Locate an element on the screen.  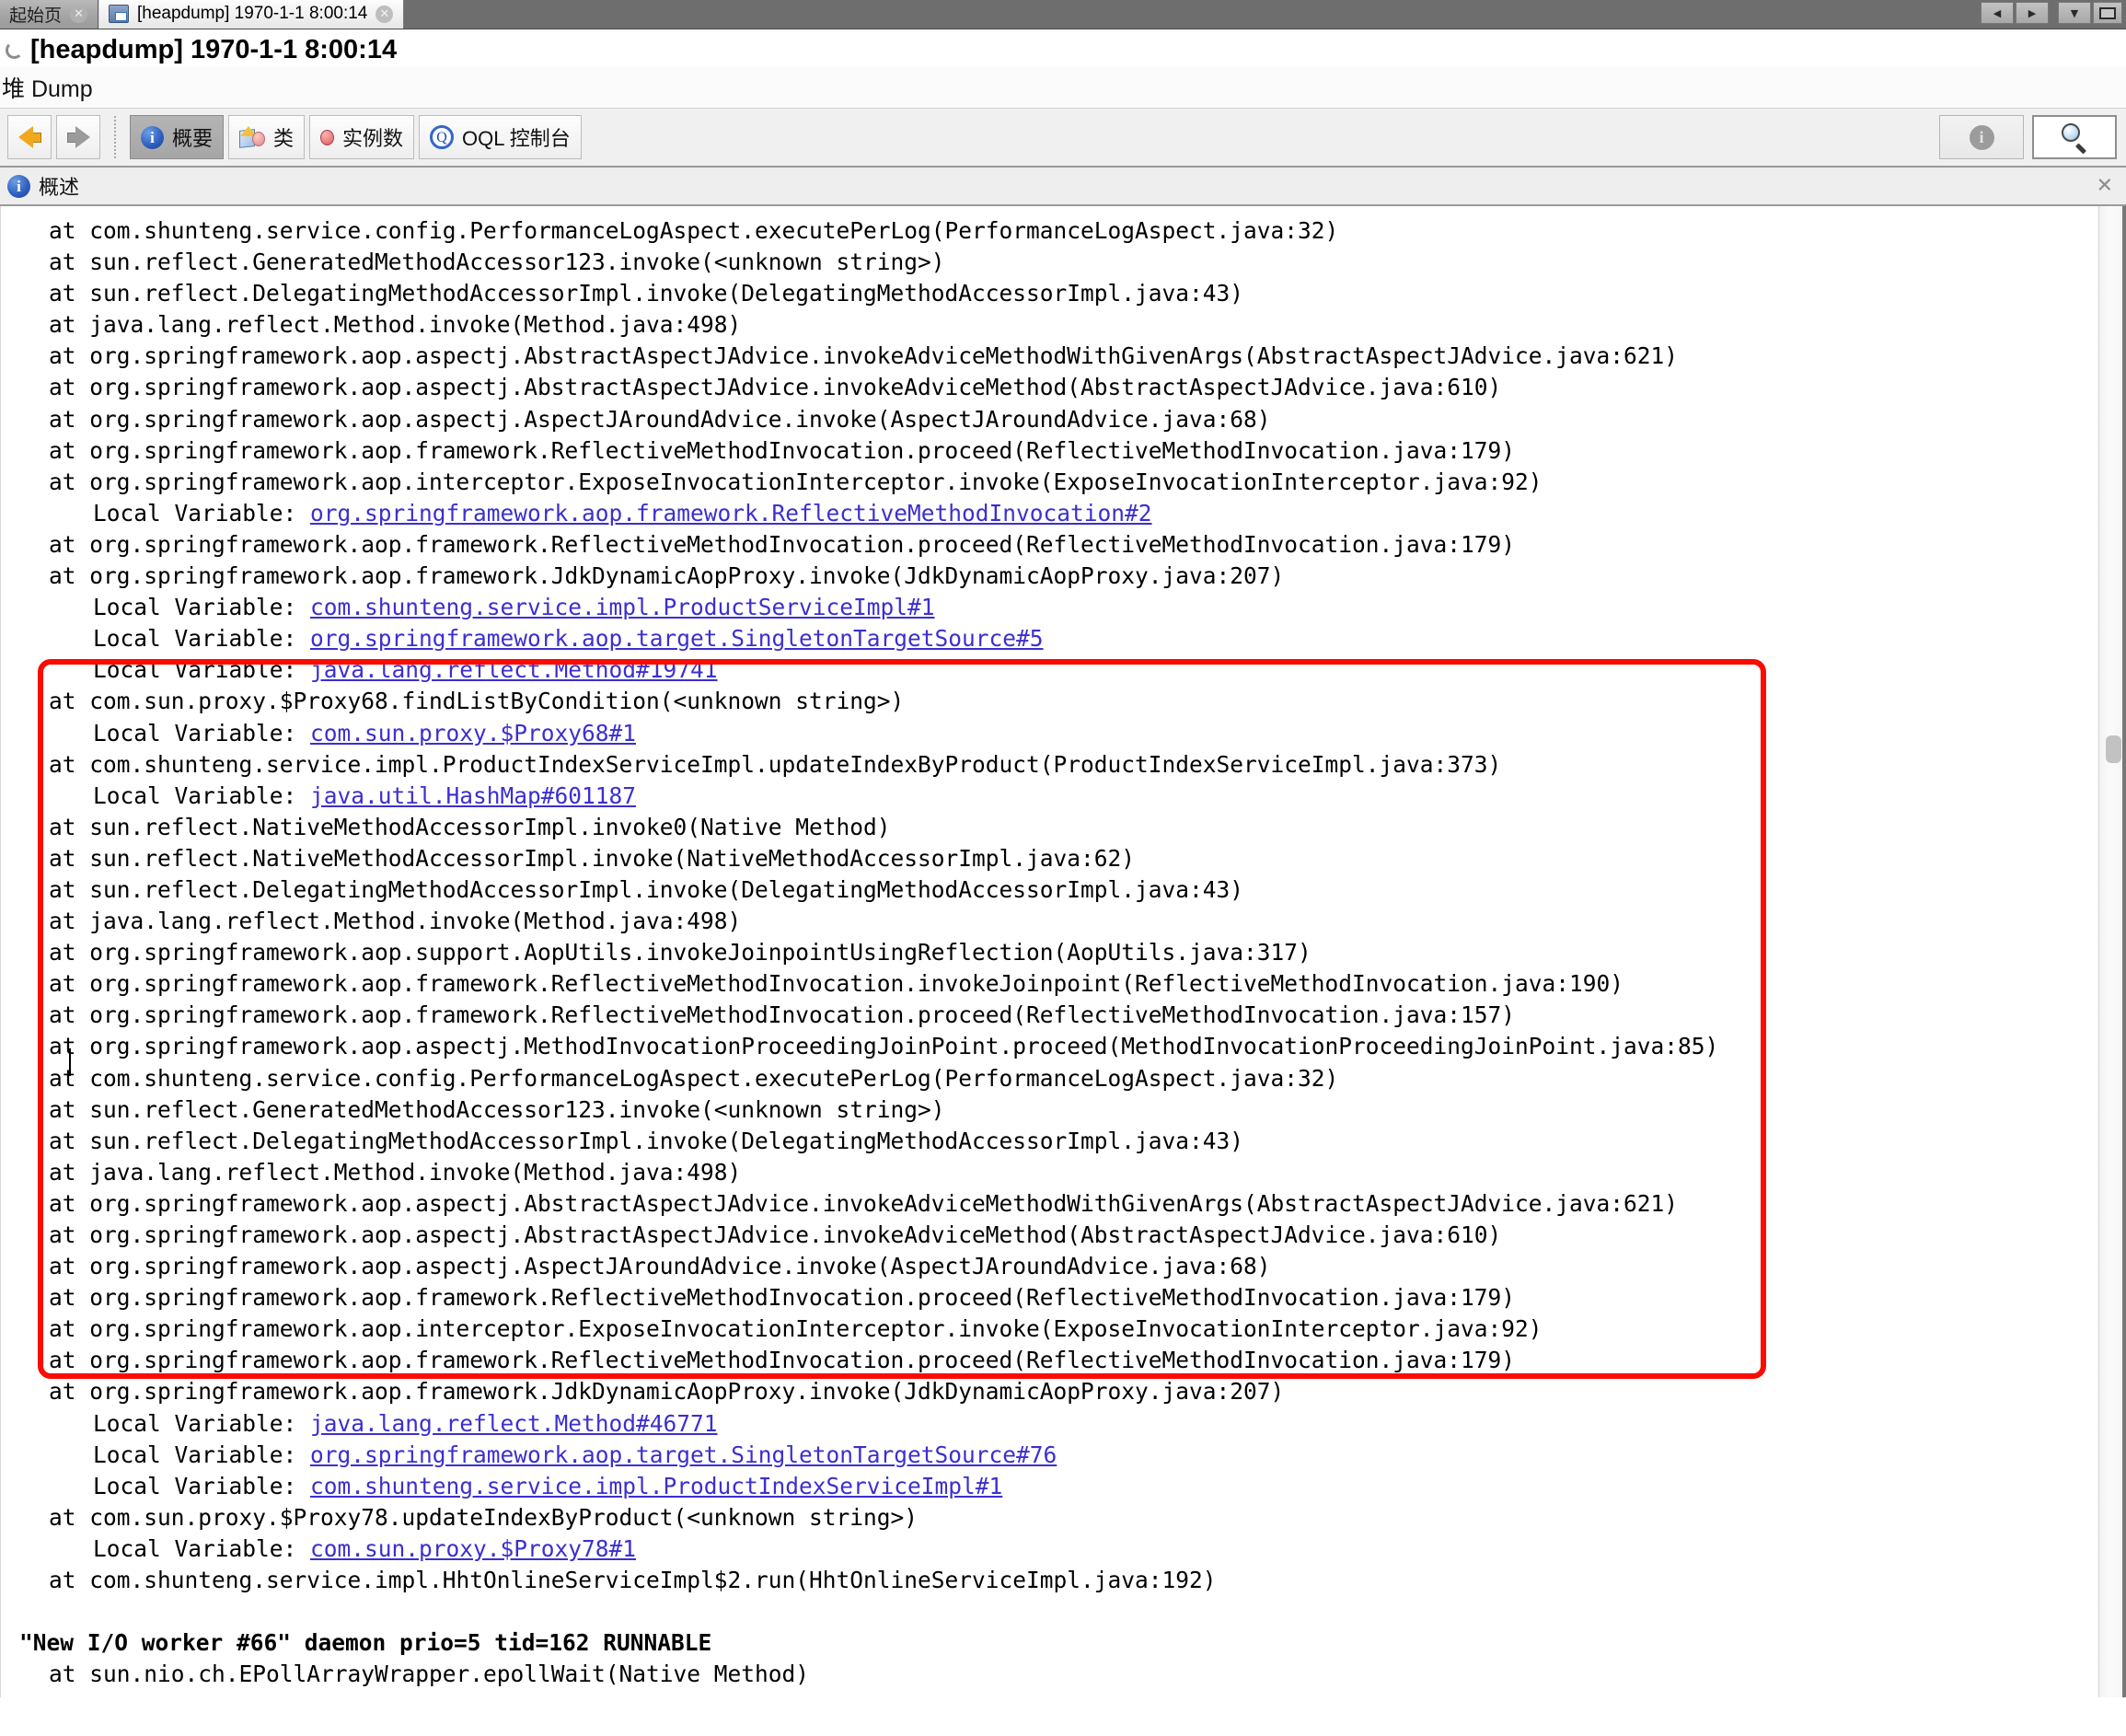
object-reference-link: java.lang.reflect.Method#46771 is located at coordinates (514, 1423).